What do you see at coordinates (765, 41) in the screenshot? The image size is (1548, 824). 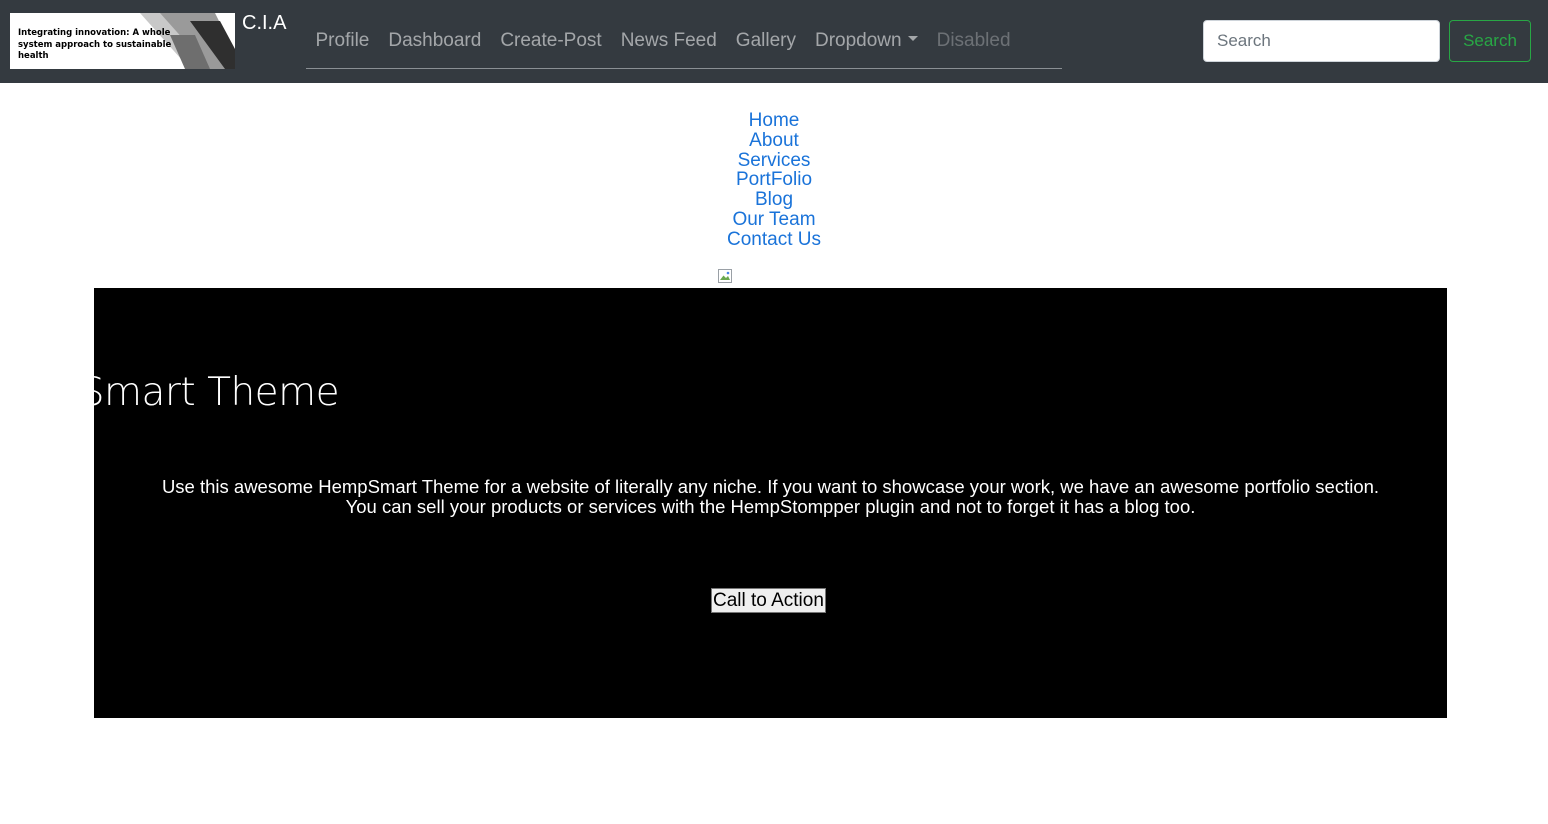 I see `nav-link-gallery: Gallery` at bounding box center [765, 41].